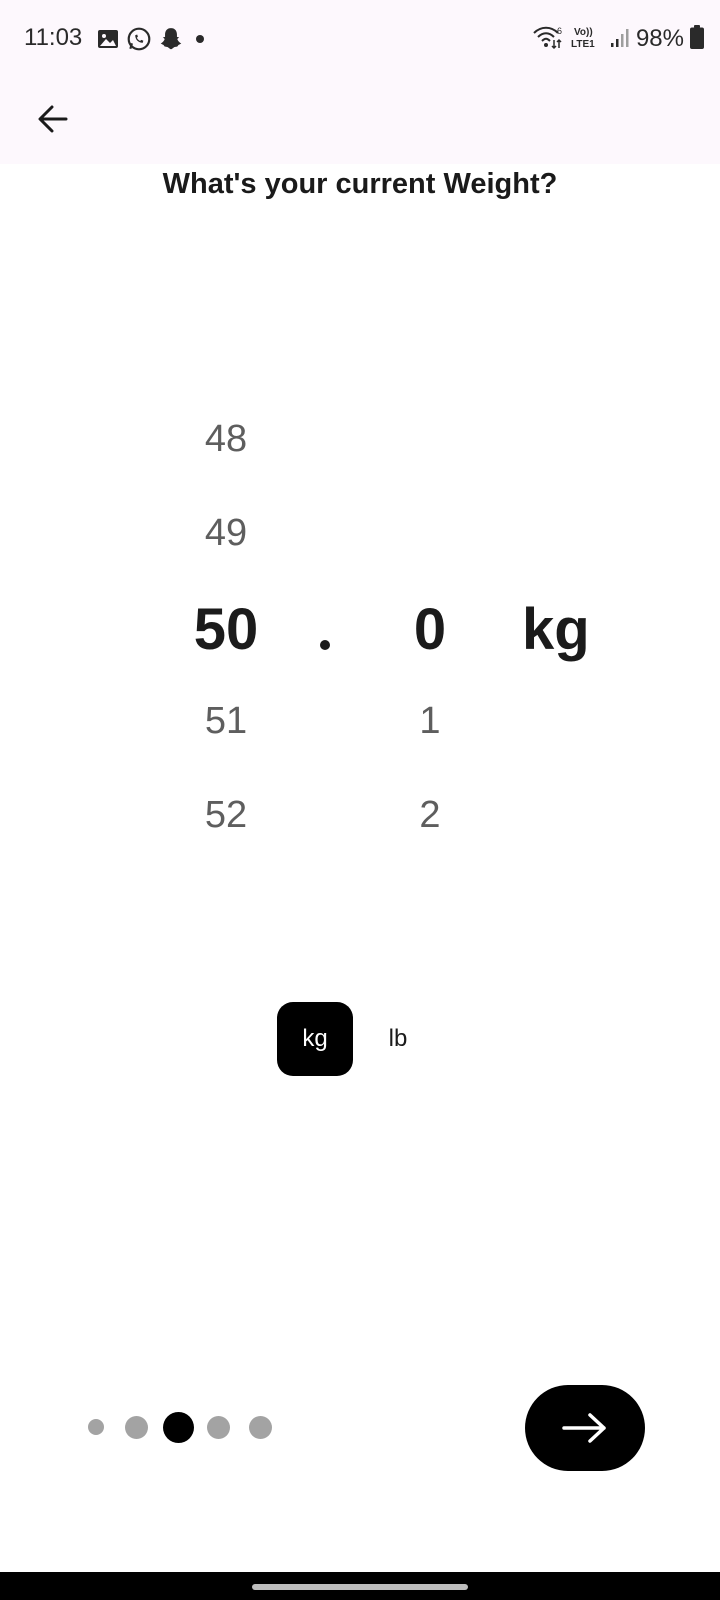 The height and width of the screenshot is (1600, 720). I want to click on battery-icon, so click(697, 39).